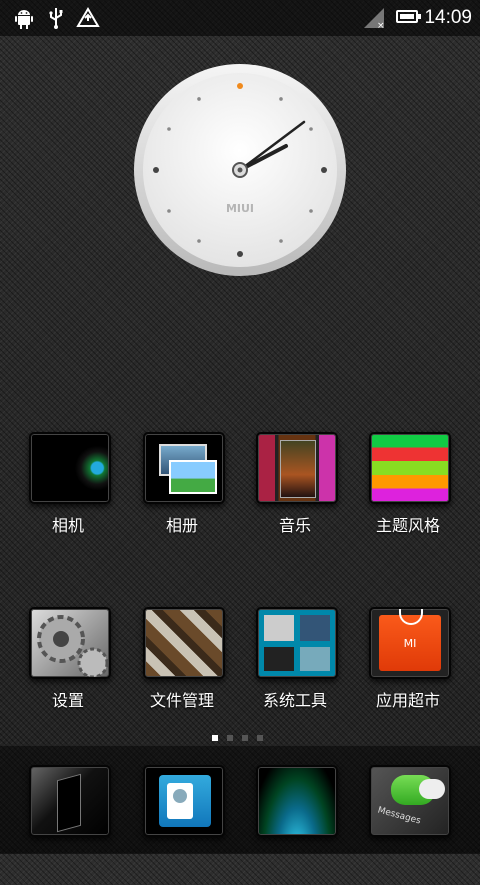  Describe the element at coordinates (240, 18) in the screenshot. I see `status-bar: × 14:09` at that location.